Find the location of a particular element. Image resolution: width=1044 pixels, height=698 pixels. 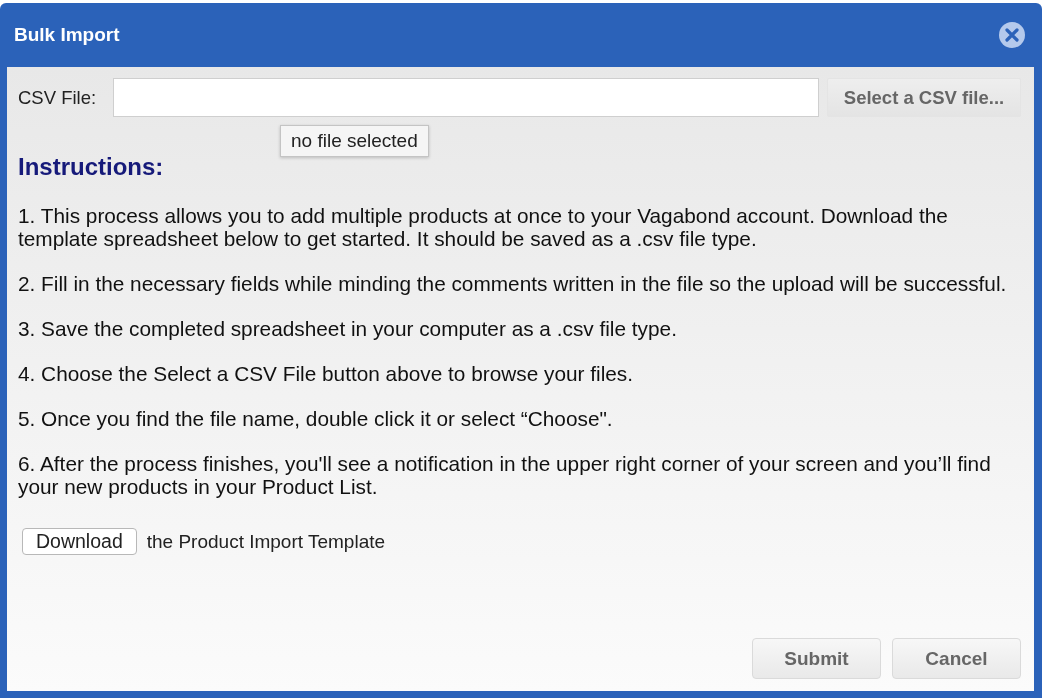

footer-button: Submit is located at coordinates (816, 658).